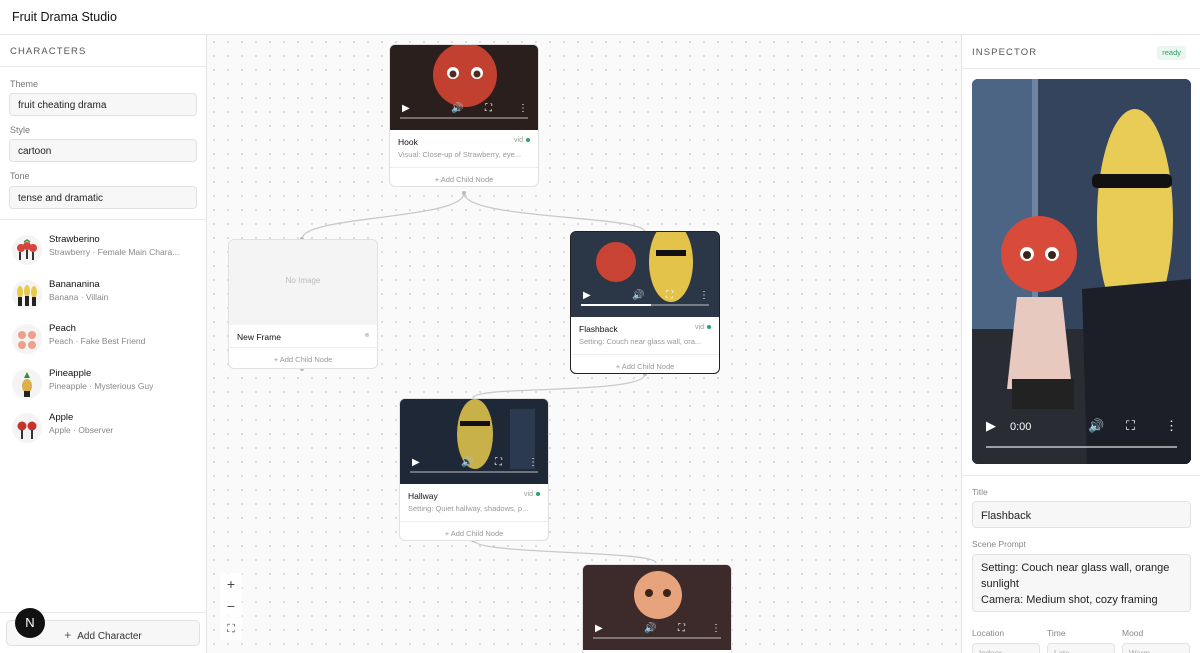 This screenshot has height=653, width=1200. I want to click on theme-label: Theme, so click(24, 84).